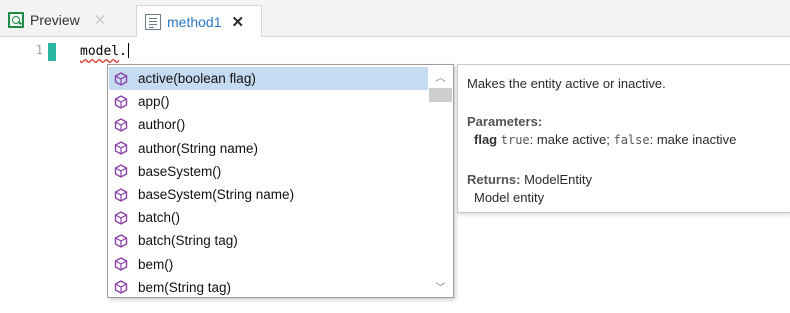  Describe the element at coordinates (566, 83) in the screenshot. I see `doc-summary: Makes the entity active or inactive.` at that location.